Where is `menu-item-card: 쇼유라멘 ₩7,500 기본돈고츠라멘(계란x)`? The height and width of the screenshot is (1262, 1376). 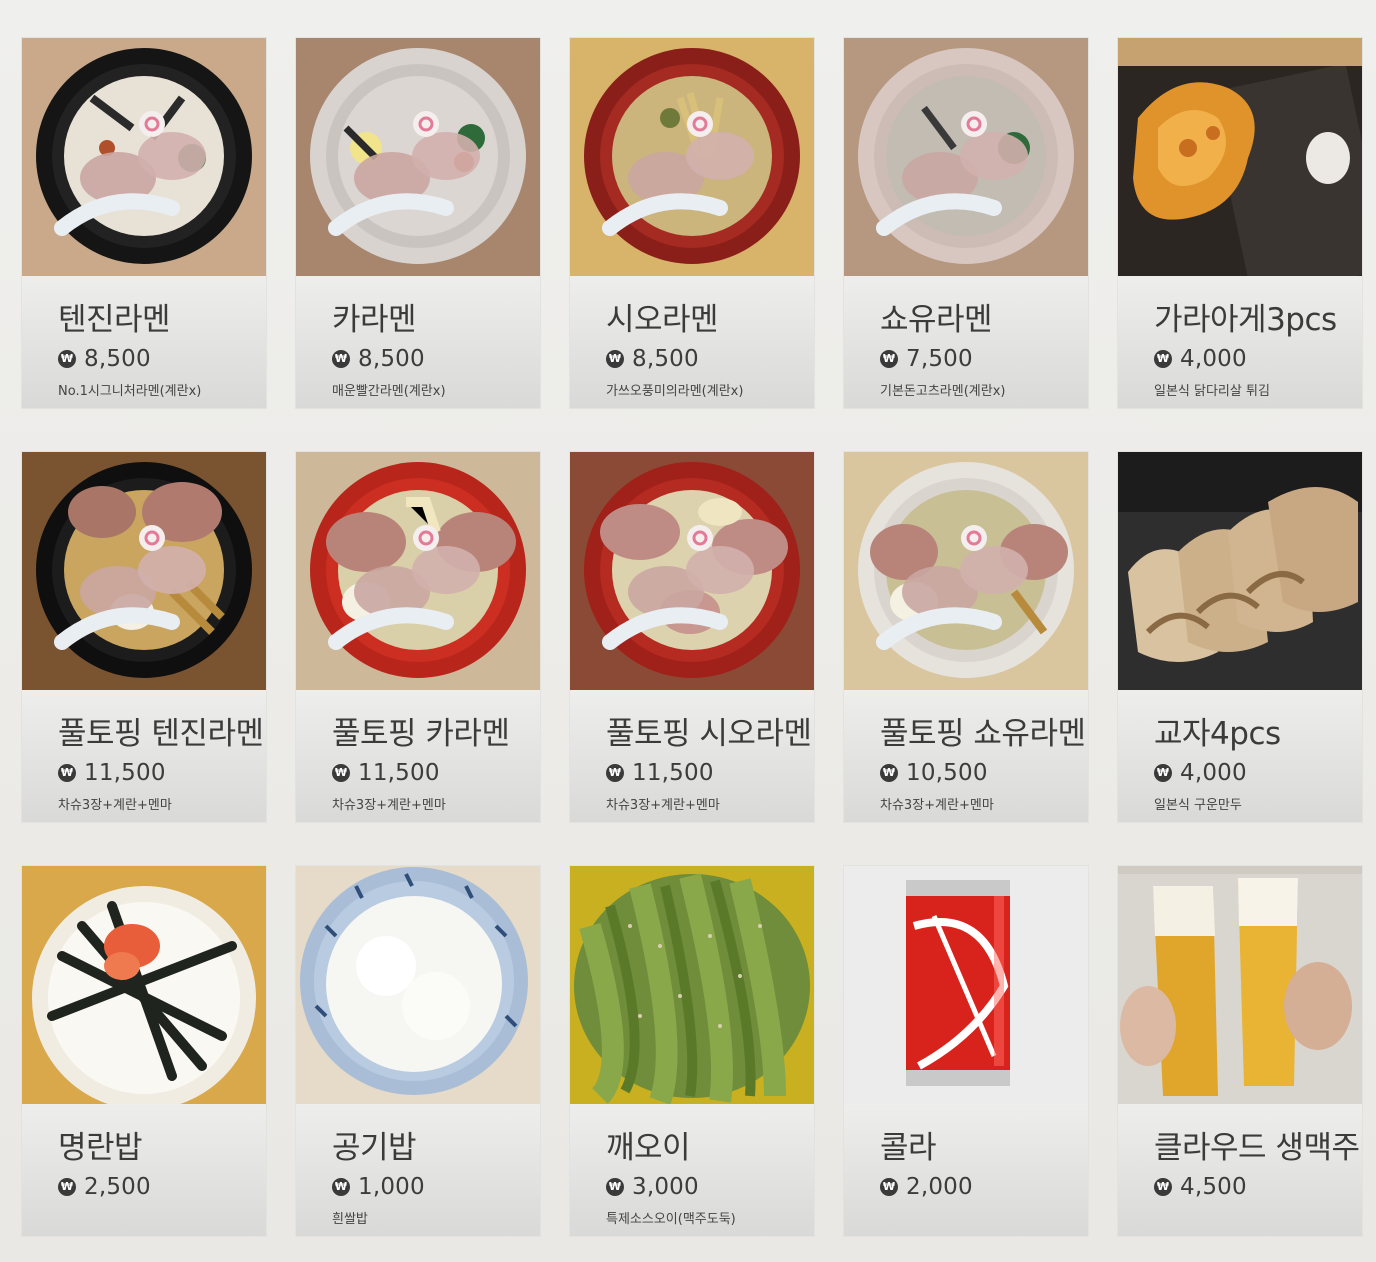
menu-item-card: 쇼유라멘 ₩7,500 기본돈고츠라멘(계란x) is located at coordinates (966, 223).